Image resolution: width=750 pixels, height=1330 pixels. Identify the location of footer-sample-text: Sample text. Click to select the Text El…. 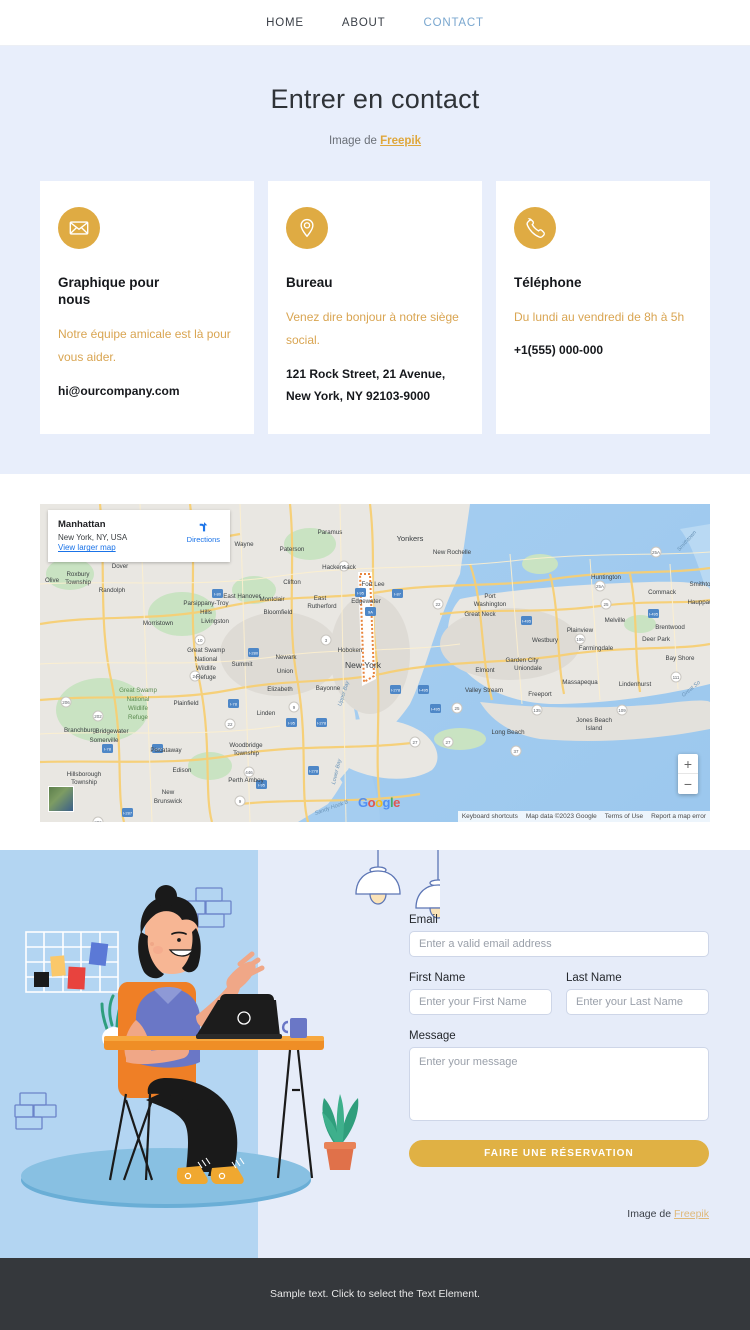
(375, 1294).